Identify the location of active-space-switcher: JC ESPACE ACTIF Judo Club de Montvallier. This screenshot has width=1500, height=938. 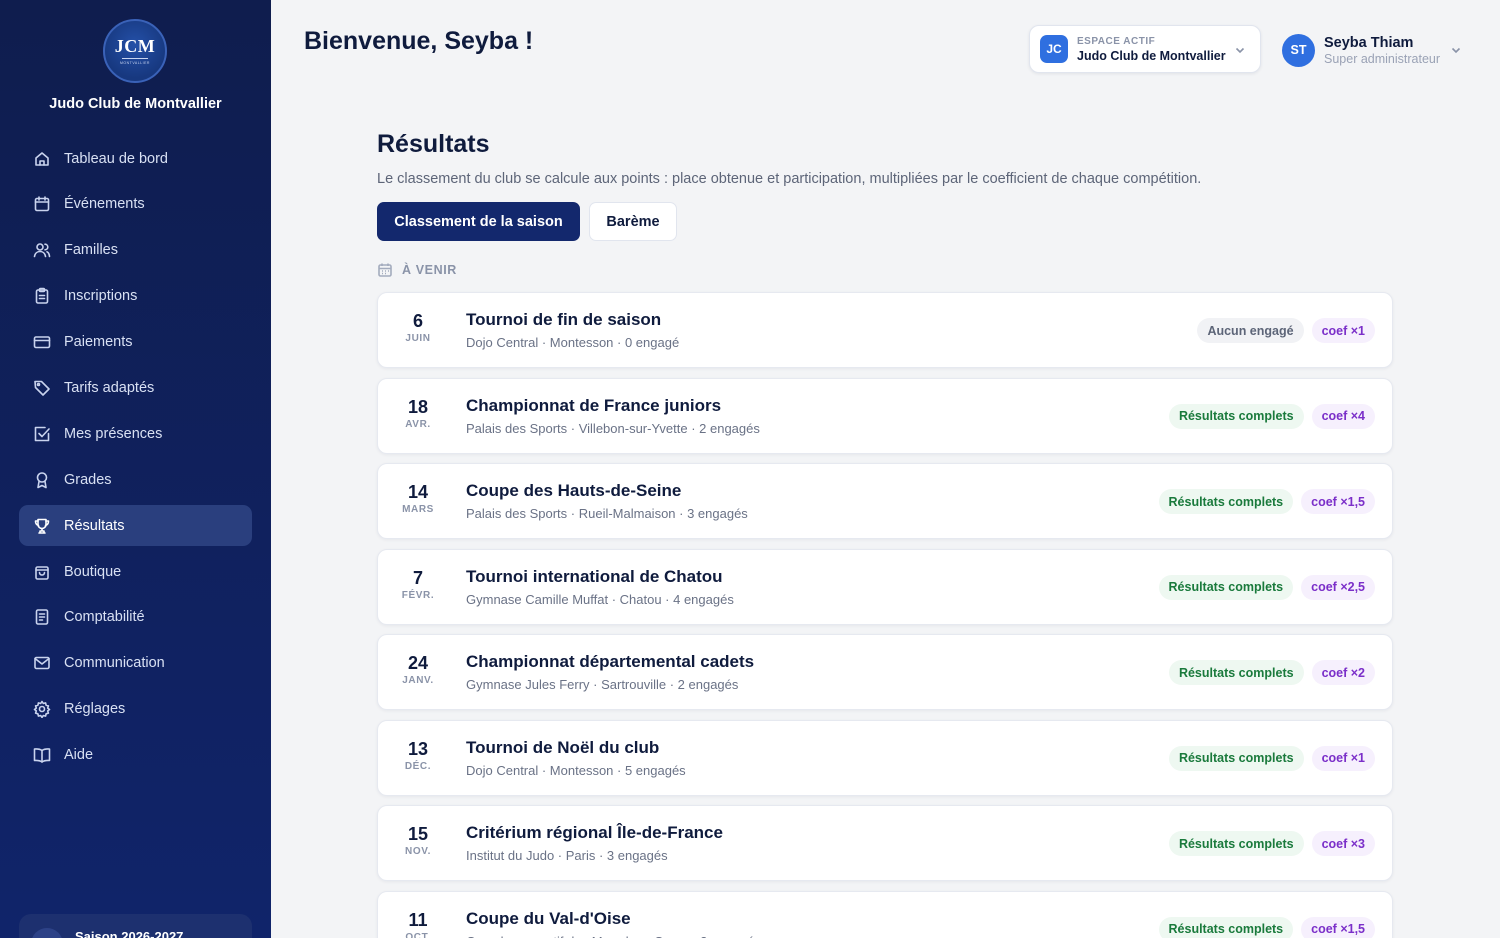
(1145, 49).